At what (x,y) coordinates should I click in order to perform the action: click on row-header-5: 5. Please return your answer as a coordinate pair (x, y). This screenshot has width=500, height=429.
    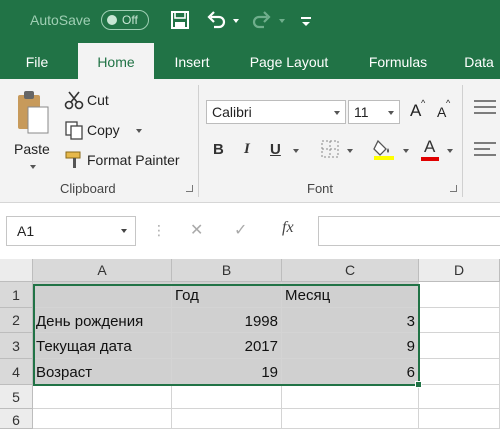
    Looking at the image, I should click on (16, 397).